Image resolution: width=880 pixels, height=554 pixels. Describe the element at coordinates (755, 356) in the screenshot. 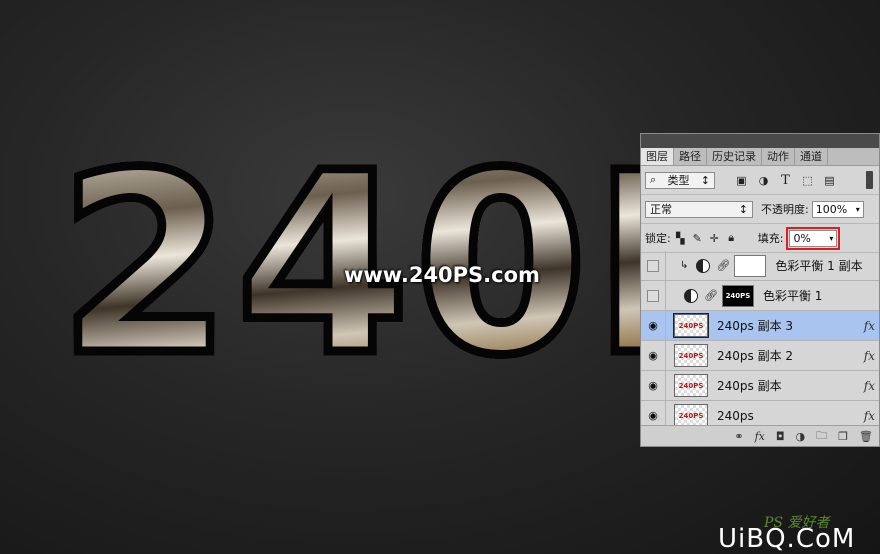

I see `layer-name: 240ps 副本 2` at that location.